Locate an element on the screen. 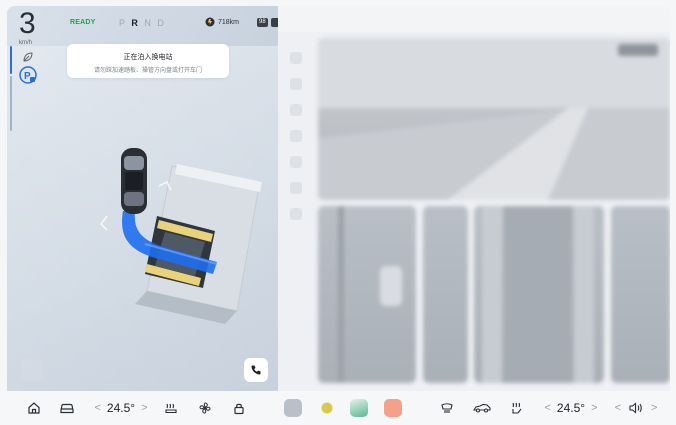 This screenshot has width=676, height=425. 360-camera-app is located at coordinates (293, 408).